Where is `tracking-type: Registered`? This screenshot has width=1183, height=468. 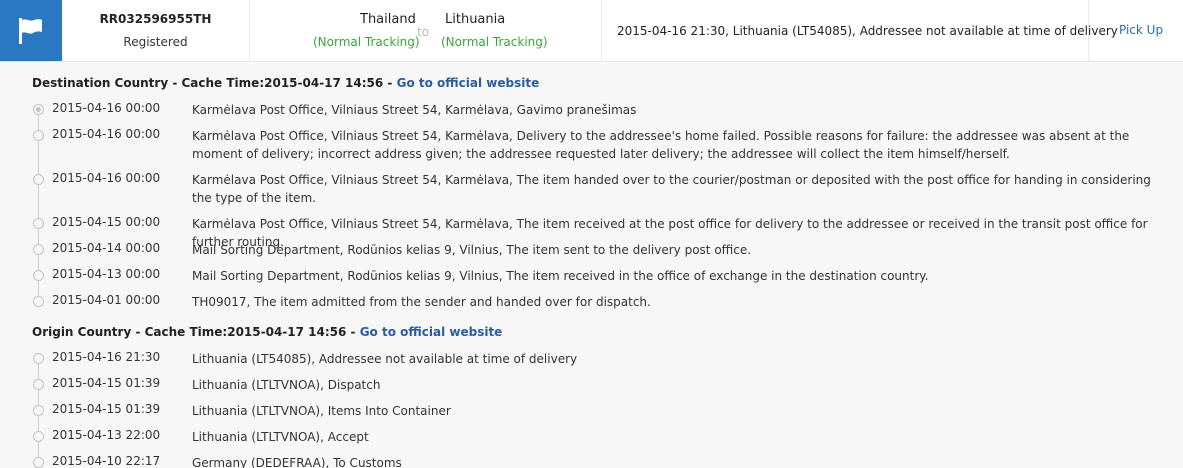 tracking-type: Registered is located at coordinates (155, 42).